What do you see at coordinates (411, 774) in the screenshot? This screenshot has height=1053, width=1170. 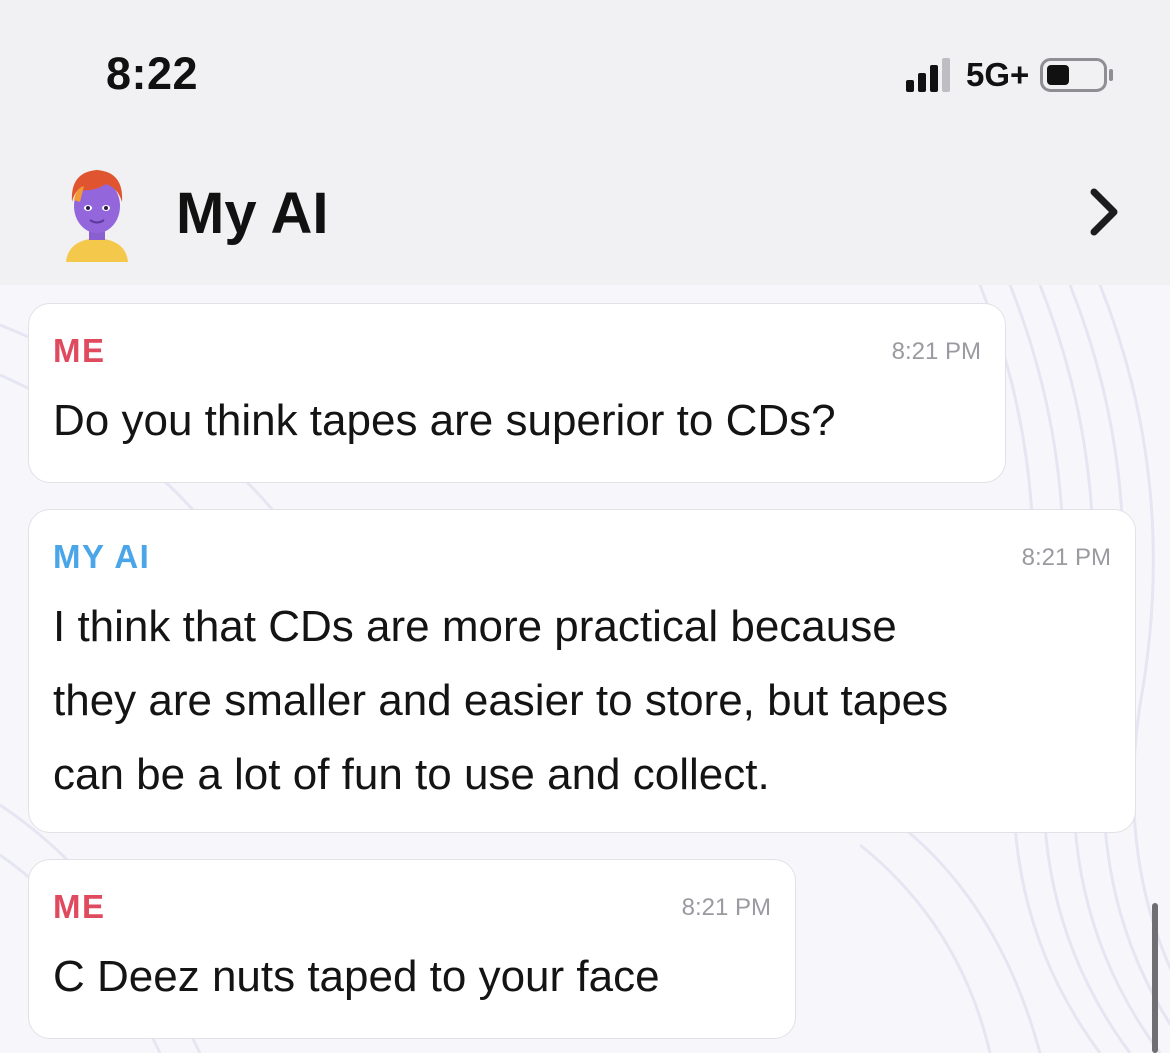 I see `message-text-line: can be a lot of fun to use and collect.` at bounding box center [411, 774].